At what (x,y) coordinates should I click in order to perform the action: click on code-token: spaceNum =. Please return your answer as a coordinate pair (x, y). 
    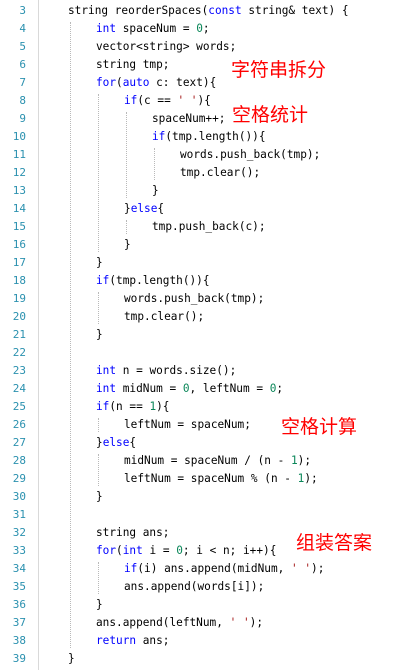
    Looking at the image, I should click on (156, 28).